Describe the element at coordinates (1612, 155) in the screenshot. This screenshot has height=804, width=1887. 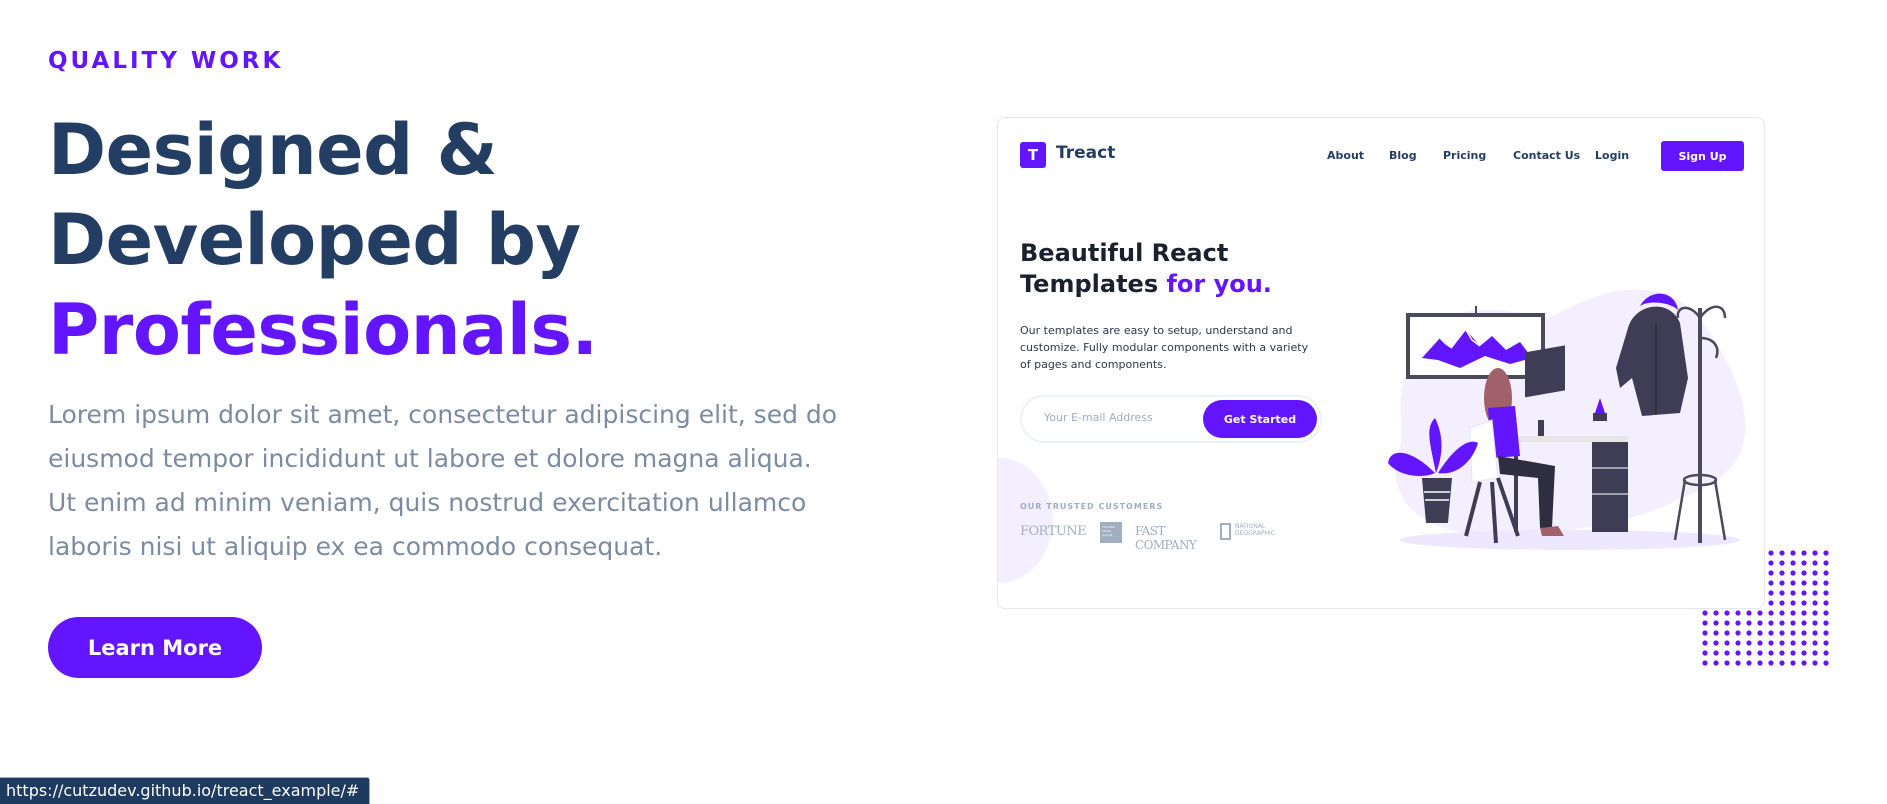
I see `preview-nav-login: Login` at that location.